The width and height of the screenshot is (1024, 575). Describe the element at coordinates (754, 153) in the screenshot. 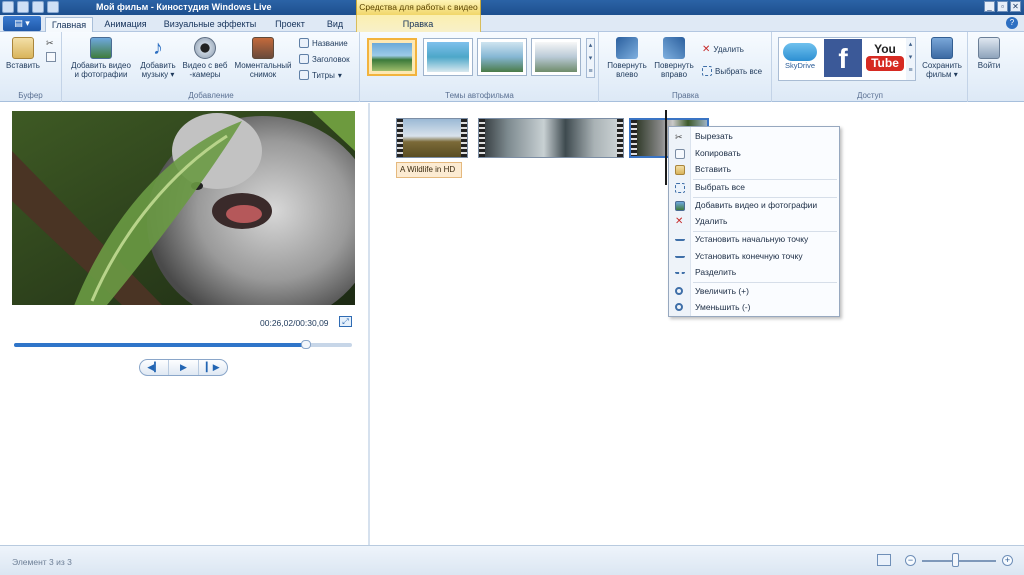

I see `menu-item-copy: Копировать` at that location.